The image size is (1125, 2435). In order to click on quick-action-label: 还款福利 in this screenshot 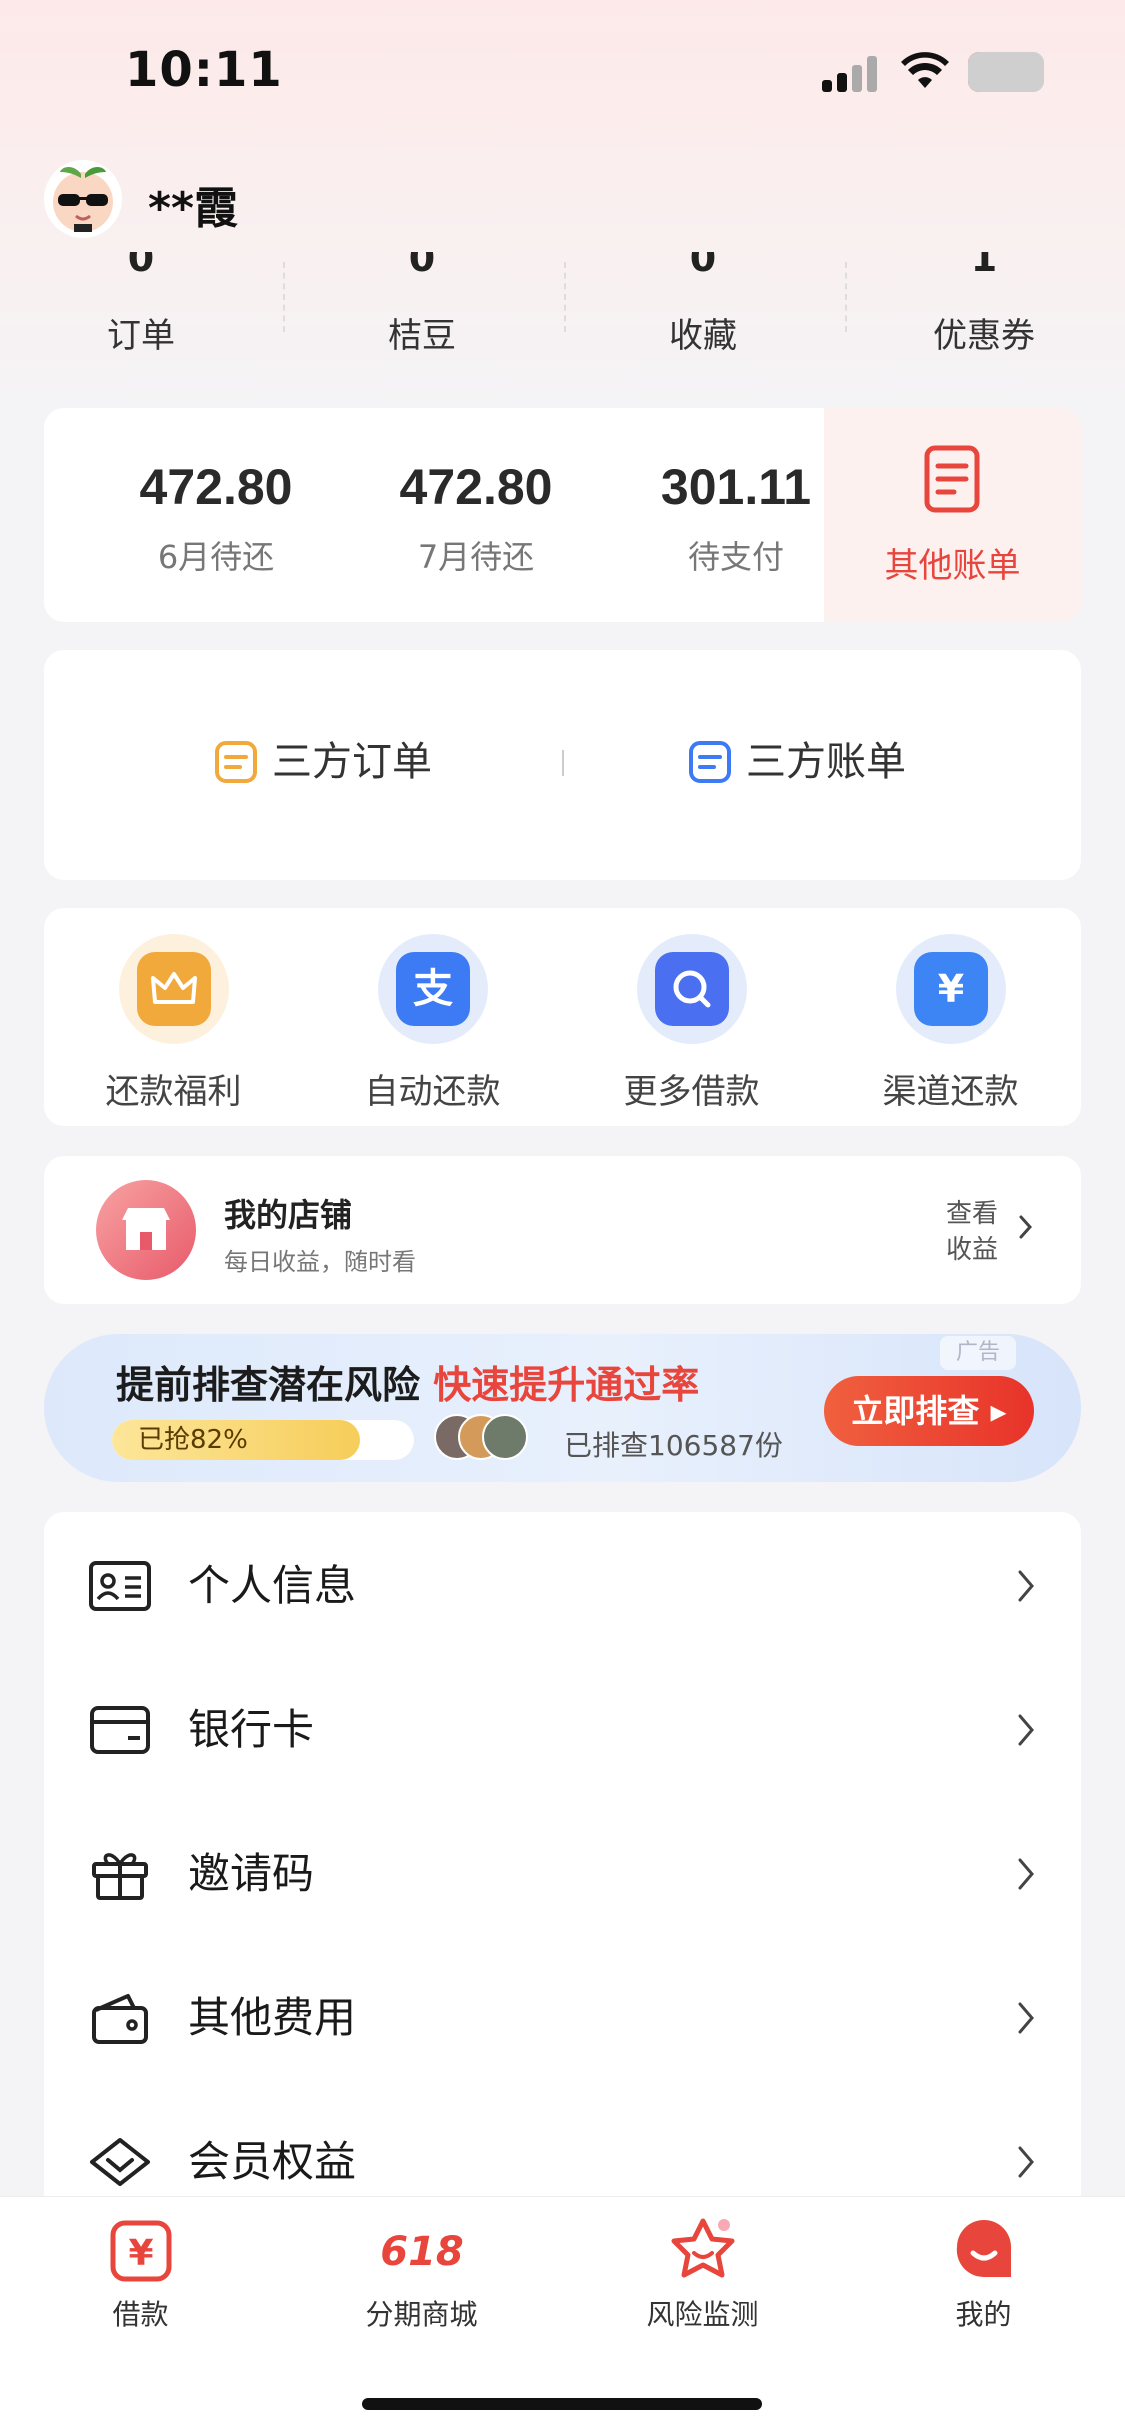, I will do `click(173, 1092)`.